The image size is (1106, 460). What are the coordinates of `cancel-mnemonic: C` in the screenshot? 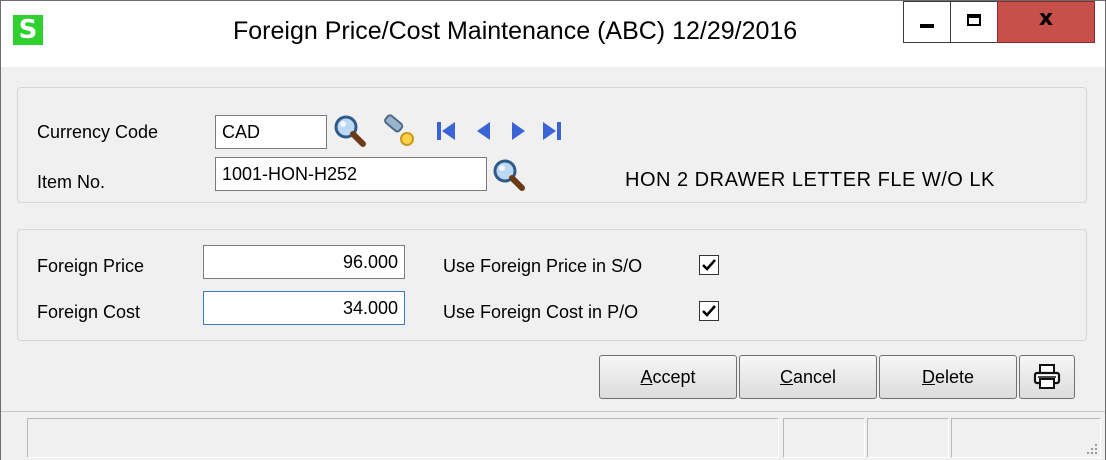 It's located at (786, 377).